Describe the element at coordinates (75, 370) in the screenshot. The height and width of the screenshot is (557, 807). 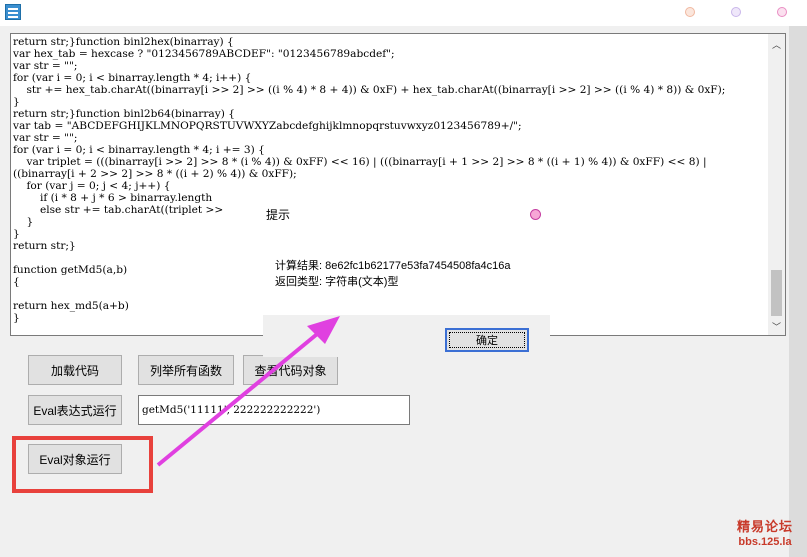
I see `load-code-button: 加载代码` at that location.